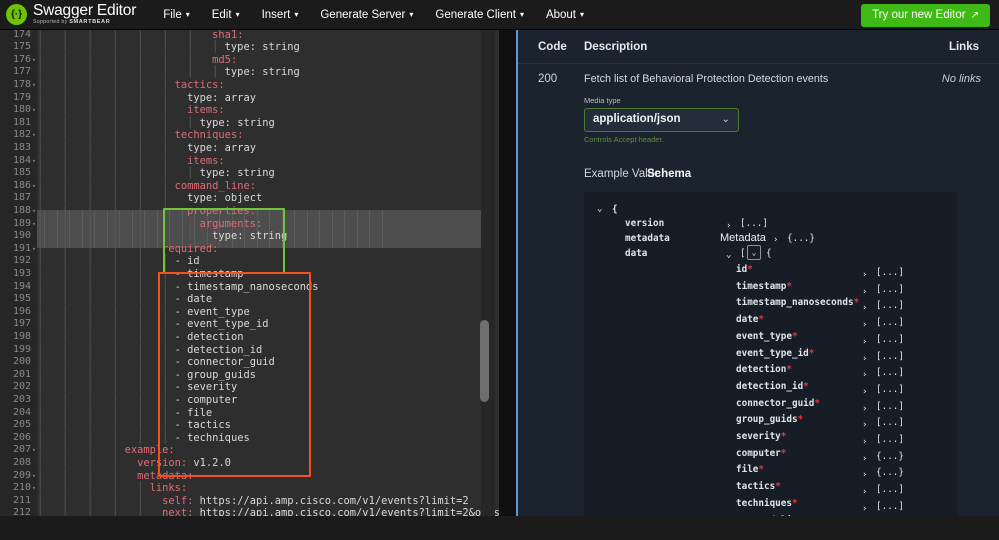 The width and height of the screenshot is (999, 540). Describe the element at coordinates (221, 14) in the screenshot. I see `menu-edit-label: Edit` at that location.